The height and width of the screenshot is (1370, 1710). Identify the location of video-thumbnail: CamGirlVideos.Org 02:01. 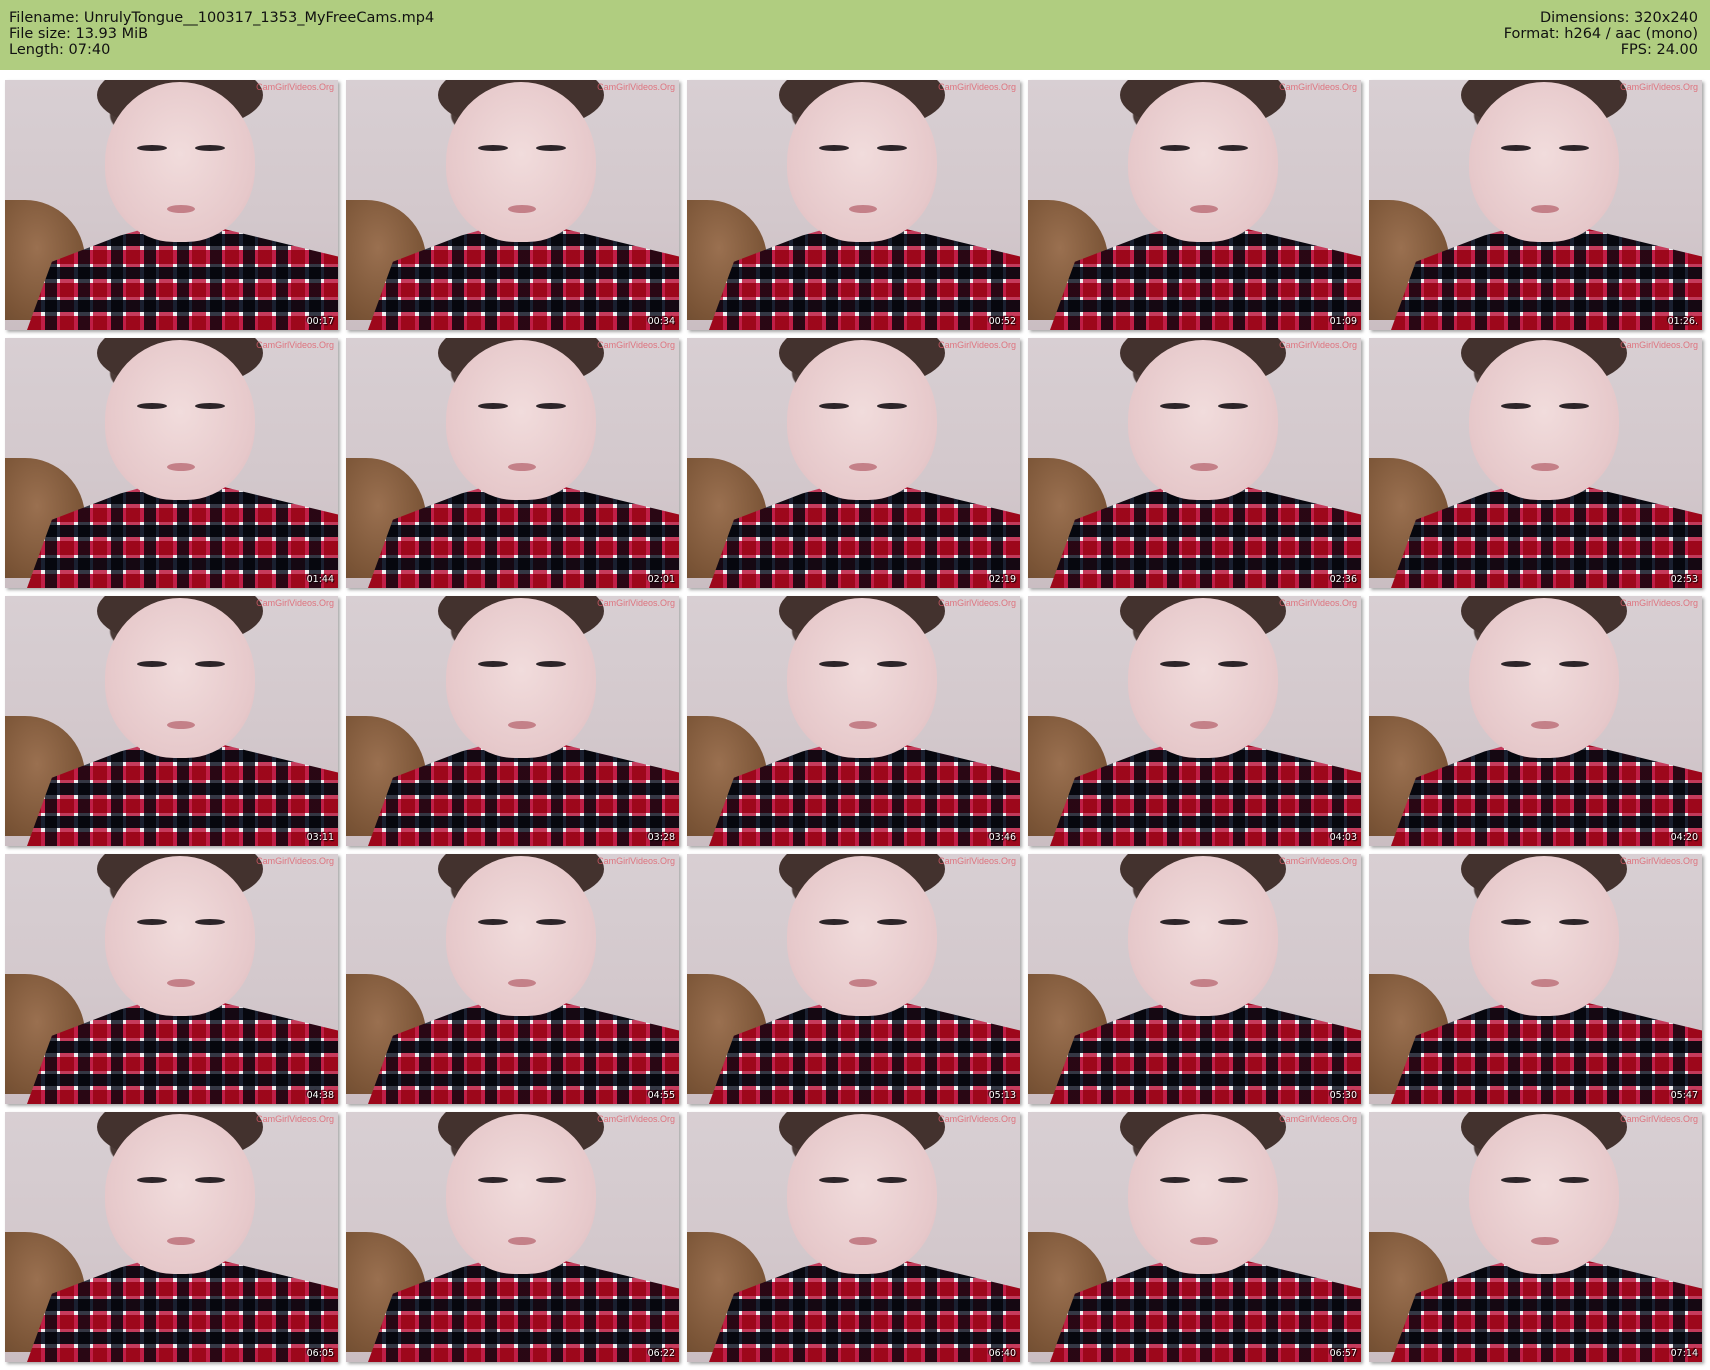
(512, 463).